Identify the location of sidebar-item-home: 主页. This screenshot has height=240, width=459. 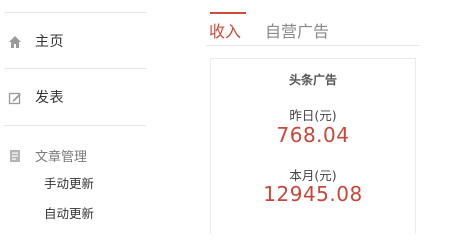
(36, 41).